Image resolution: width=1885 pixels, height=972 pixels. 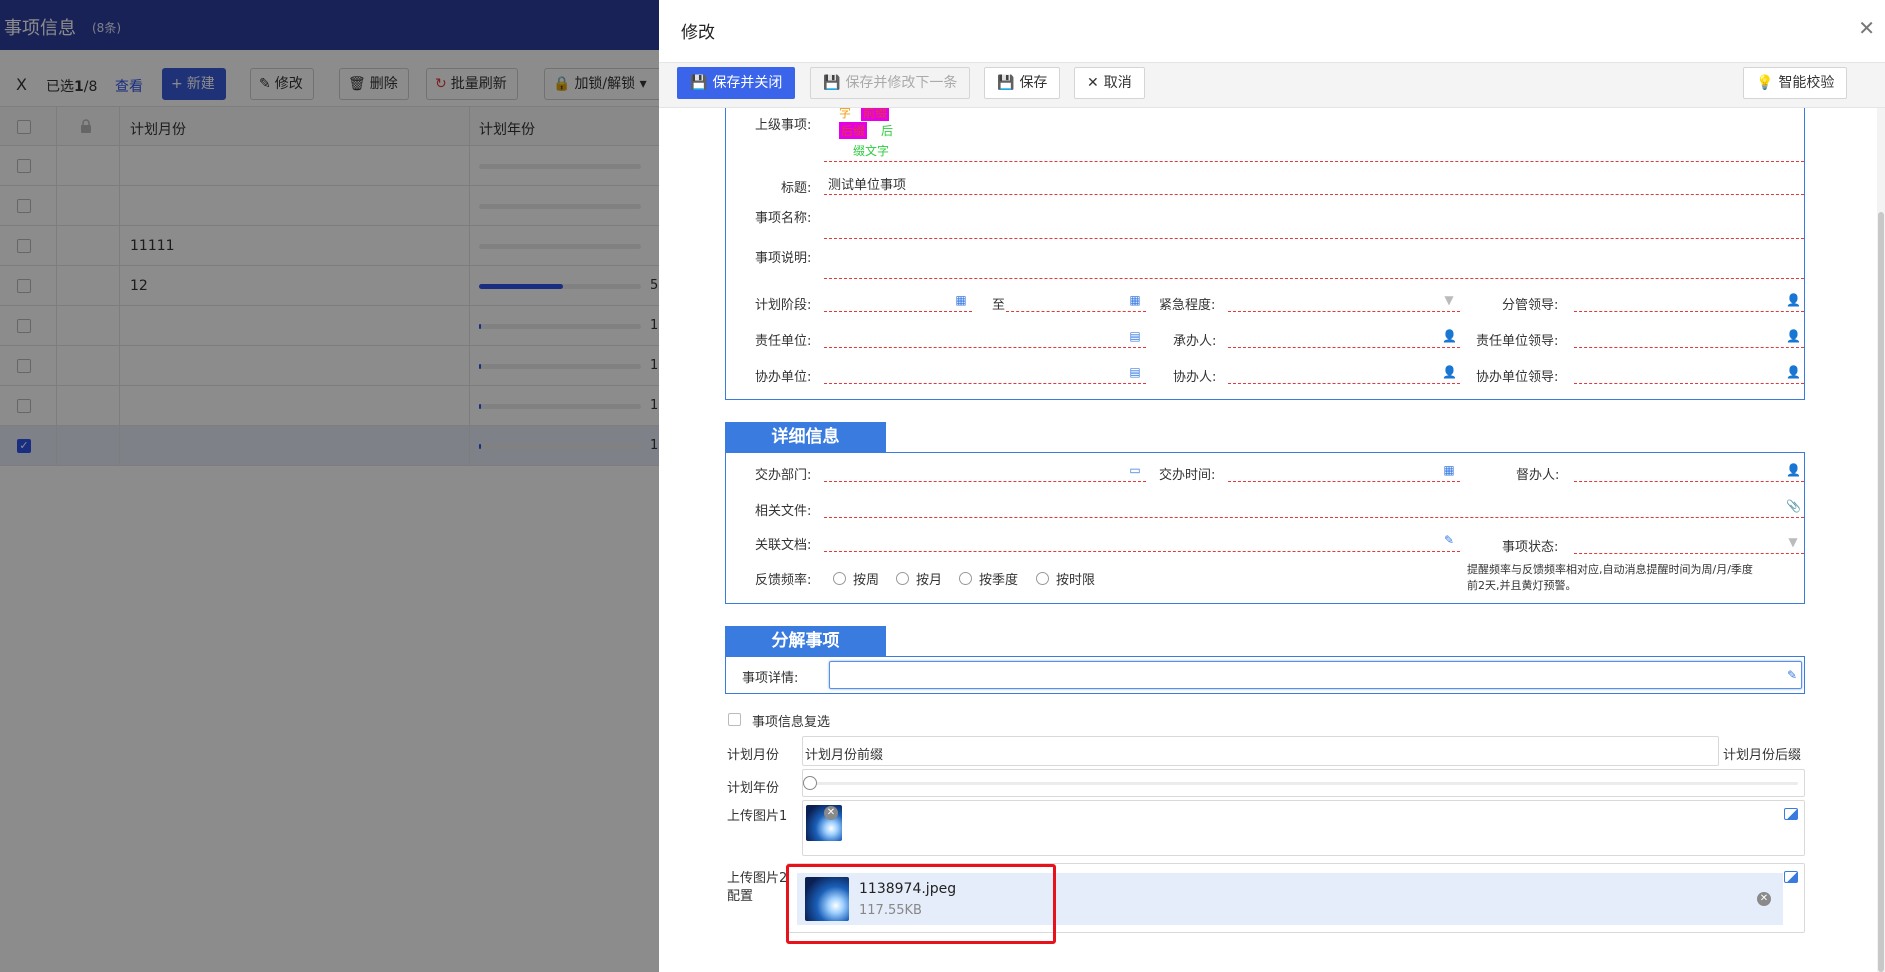 I want to click on parent-piece-b: 前缀, so click(x=875, y=114).